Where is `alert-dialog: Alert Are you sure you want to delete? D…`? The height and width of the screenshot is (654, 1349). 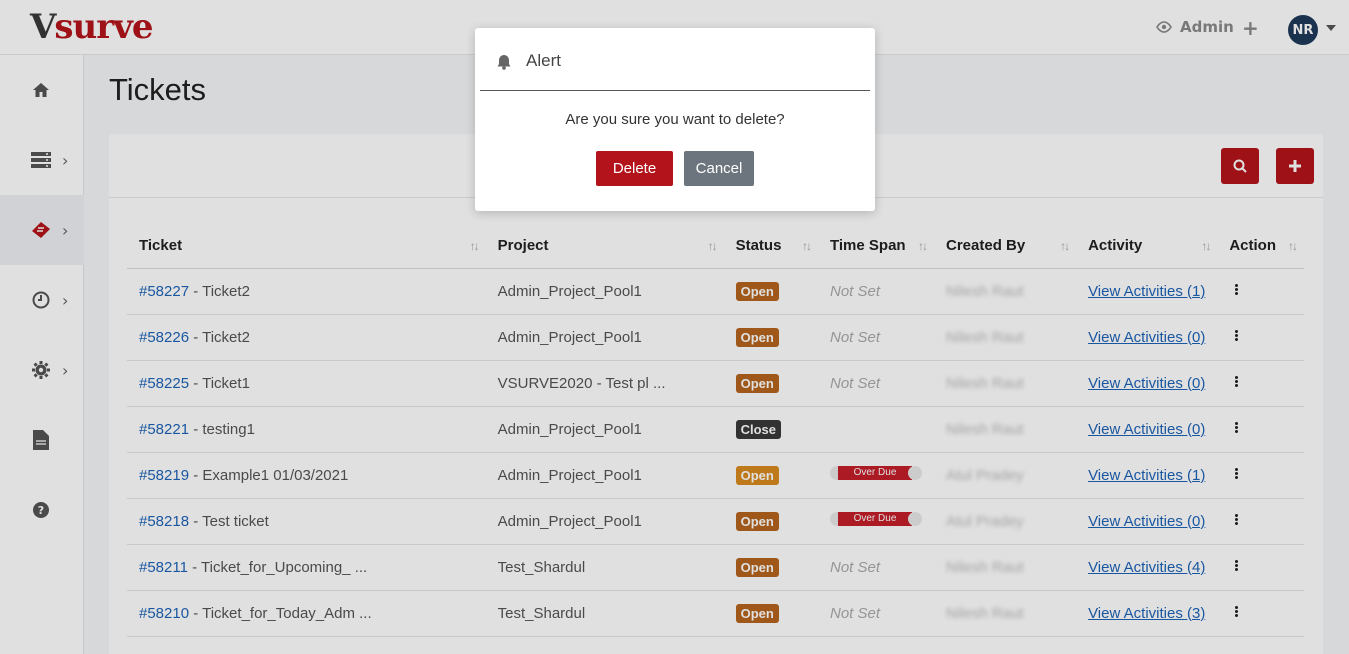
alert-dialog: Alert Are you sure you want to delete? D… is located at coordinates (675, 119).